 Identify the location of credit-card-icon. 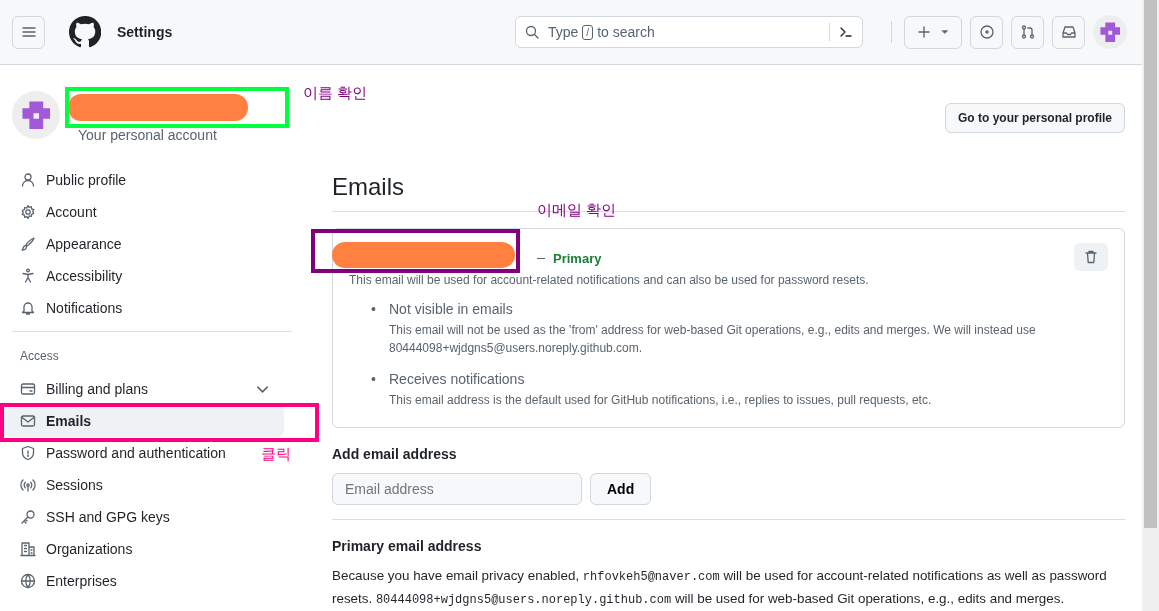
(28, 389).